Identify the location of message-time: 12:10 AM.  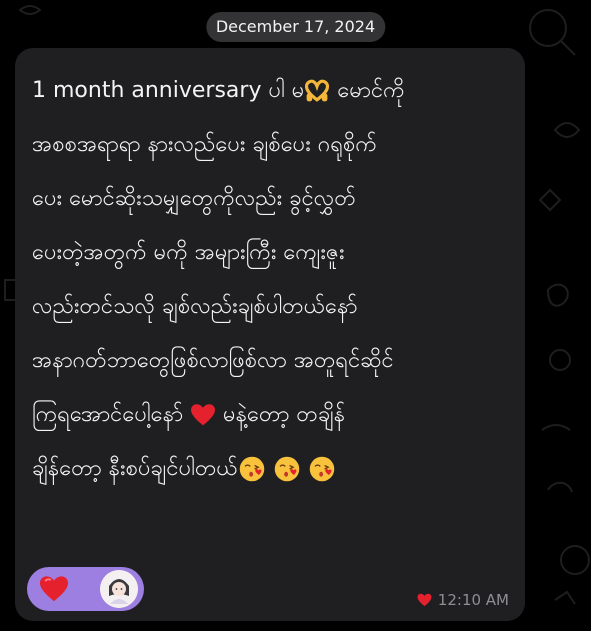
(473, 600).